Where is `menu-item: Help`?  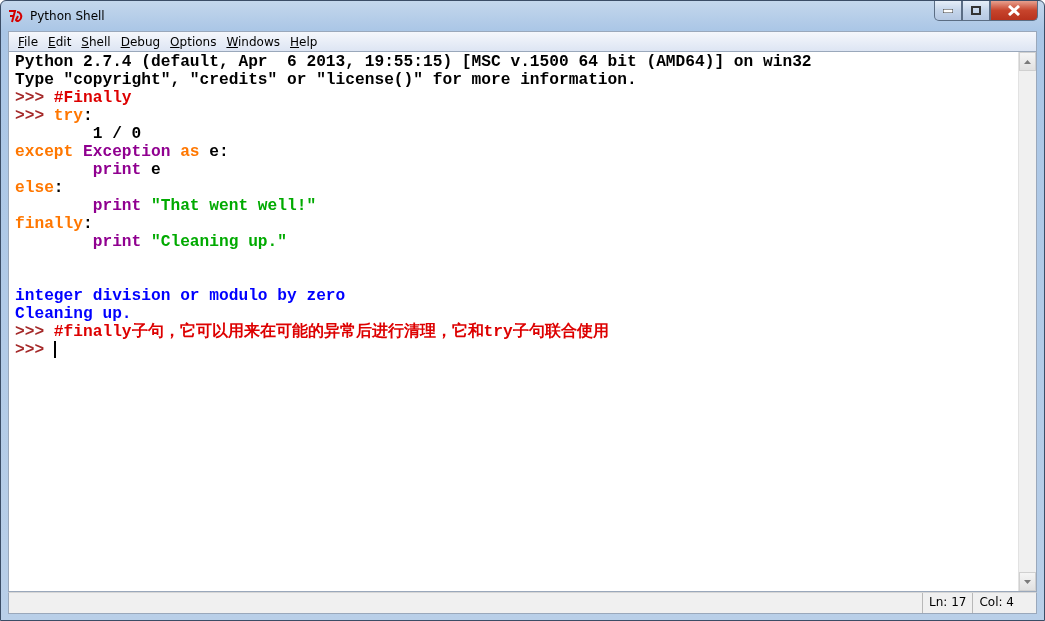
menu-item: Help is located at coordinates (304, 41).